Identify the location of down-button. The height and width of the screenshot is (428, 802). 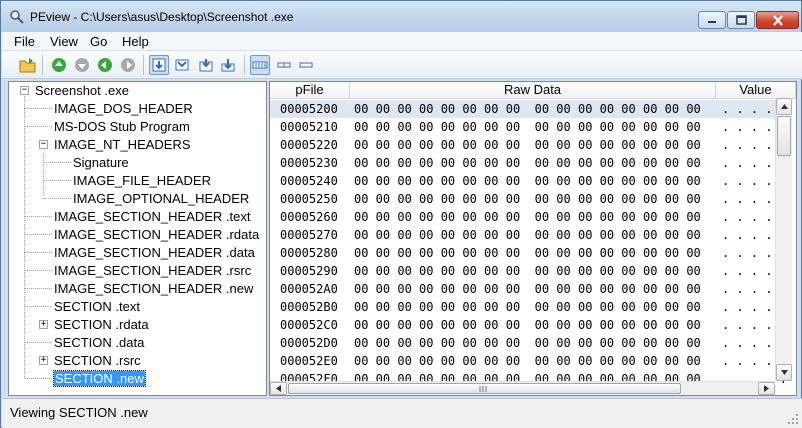
(82, 65).